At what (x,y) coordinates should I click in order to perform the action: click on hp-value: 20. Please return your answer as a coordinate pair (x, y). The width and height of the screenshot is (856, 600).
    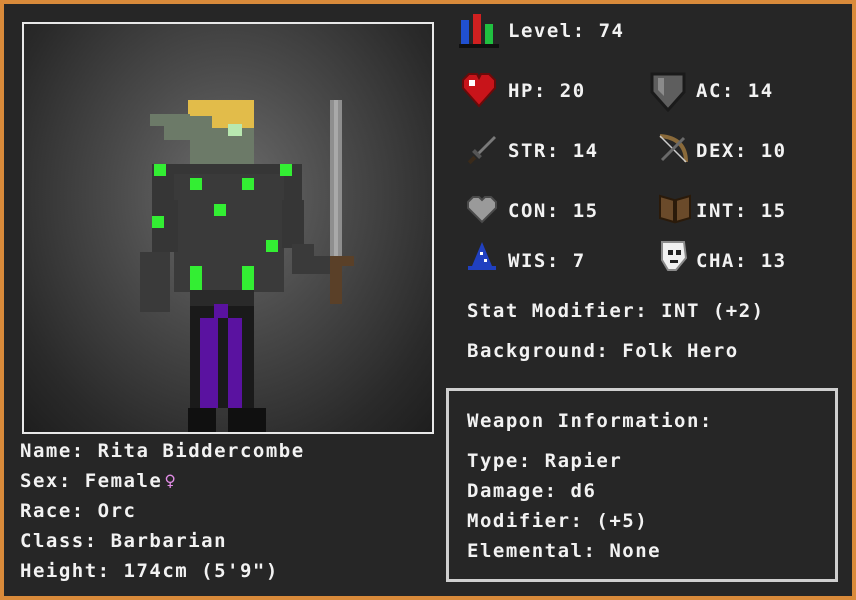
    Looking at the image, I should click on (572, 91).